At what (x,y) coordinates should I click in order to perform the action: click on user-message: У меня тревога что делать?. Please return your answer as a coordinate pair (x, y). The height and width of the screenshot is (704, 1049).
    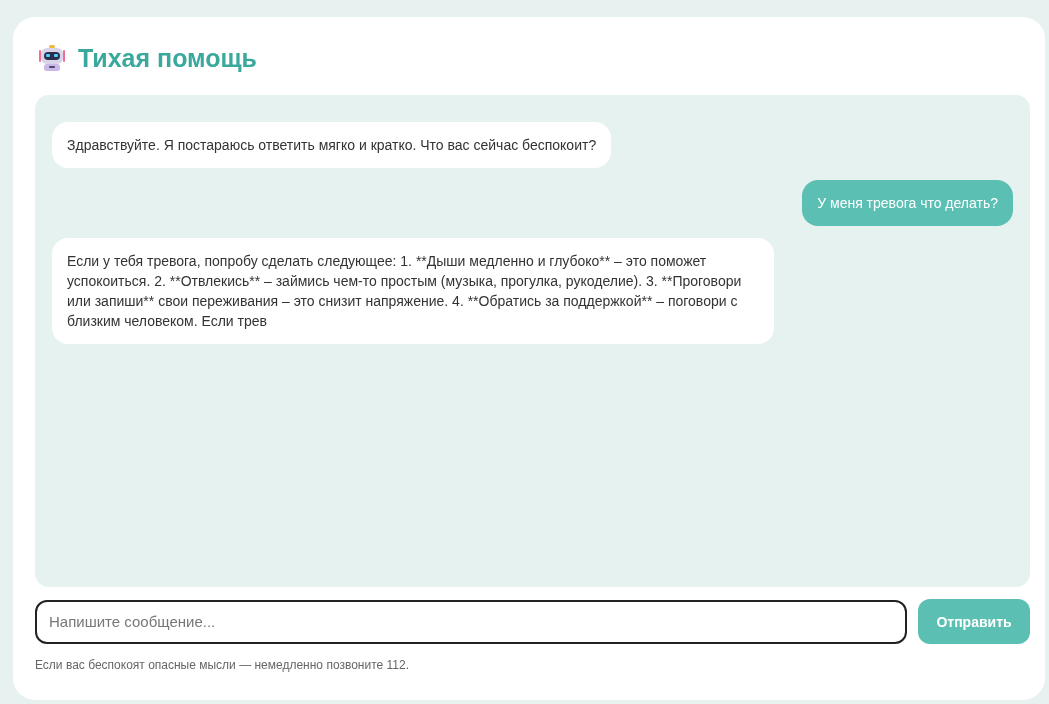
    Looking at the image, I should click on (907, 203).